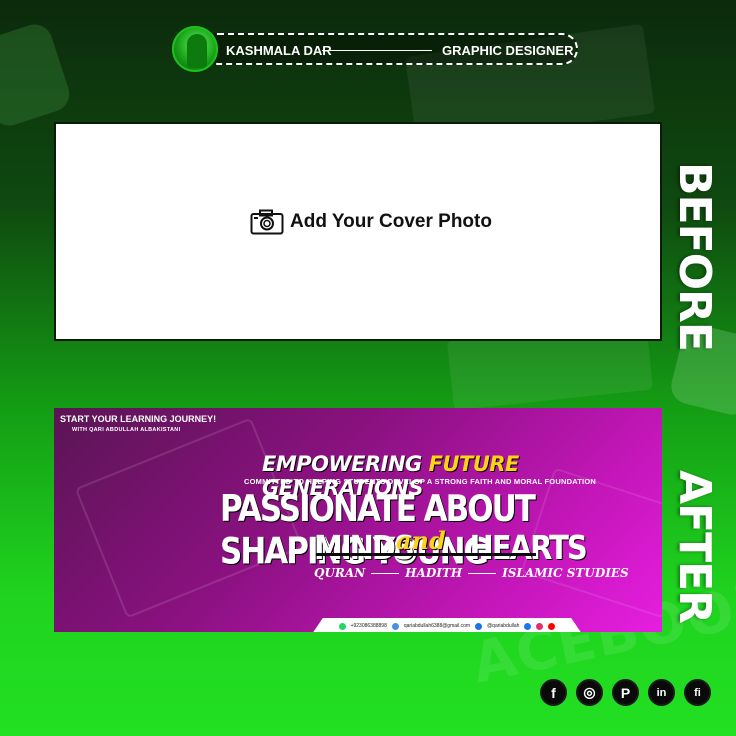  Describe the element at coordinates (126, 430) in the screenshot. I see `banner-byline: WITH QARI ABDULLAH ALBAKISTANI` at that location.